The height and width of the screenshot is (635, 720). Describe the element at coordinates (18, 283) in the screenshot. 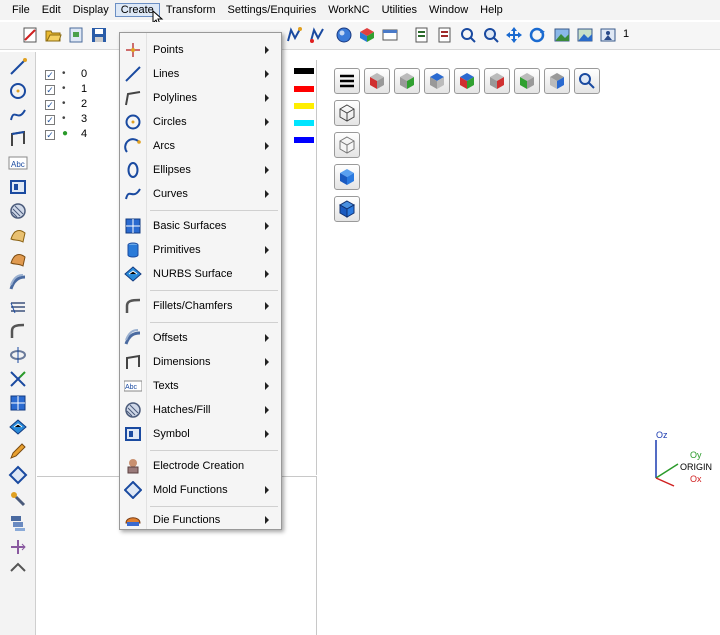

I see `offset-tool-icon` at that location.